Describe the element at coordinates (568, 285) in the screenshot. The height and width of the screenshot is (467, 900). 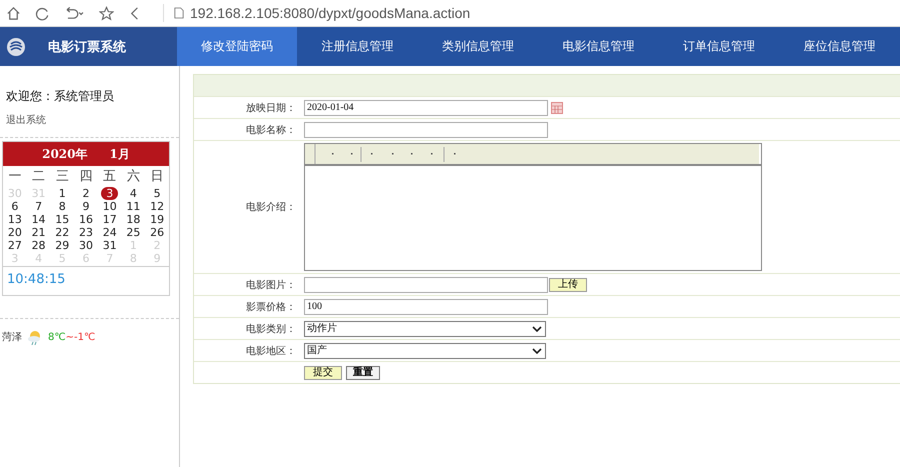
I see `upload-button: 上传` at that location.